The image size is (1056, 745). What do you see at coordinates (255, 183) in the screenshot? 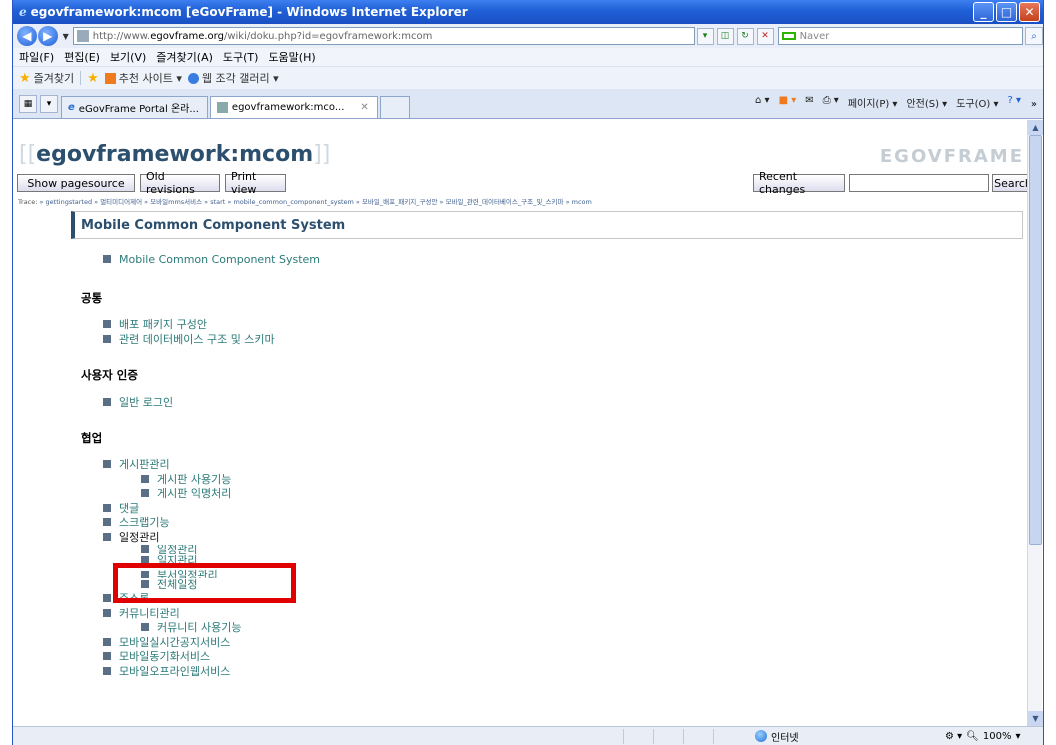
I see `print-view-button: Print view` at bounding box center [255, 183].